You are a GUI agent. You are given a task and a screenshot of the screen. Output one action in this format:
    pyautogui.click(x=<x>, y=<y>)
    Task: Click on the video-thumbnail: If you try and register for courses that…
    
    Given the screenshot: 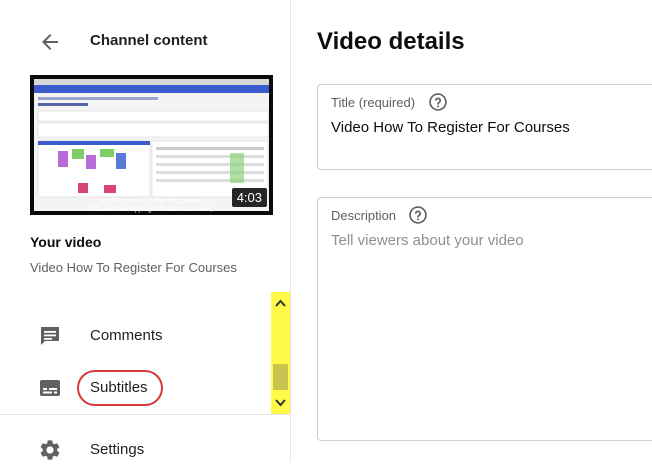 What is the action you would take?
    pyautogui.click(x=151, y=145)
    